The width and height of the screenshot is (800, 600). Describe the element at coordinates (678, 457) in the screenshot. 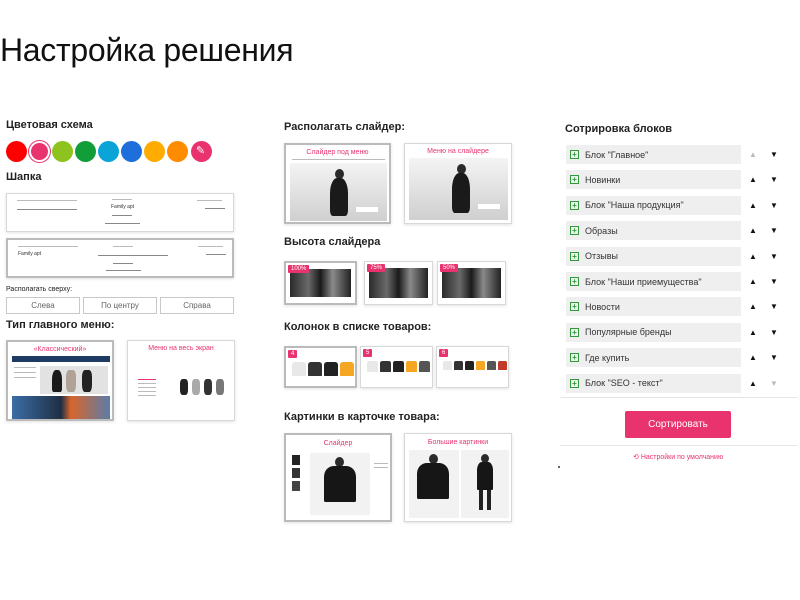

I see `reset-defaults-link: ⟲ Настройки по умолчанию` at that location.